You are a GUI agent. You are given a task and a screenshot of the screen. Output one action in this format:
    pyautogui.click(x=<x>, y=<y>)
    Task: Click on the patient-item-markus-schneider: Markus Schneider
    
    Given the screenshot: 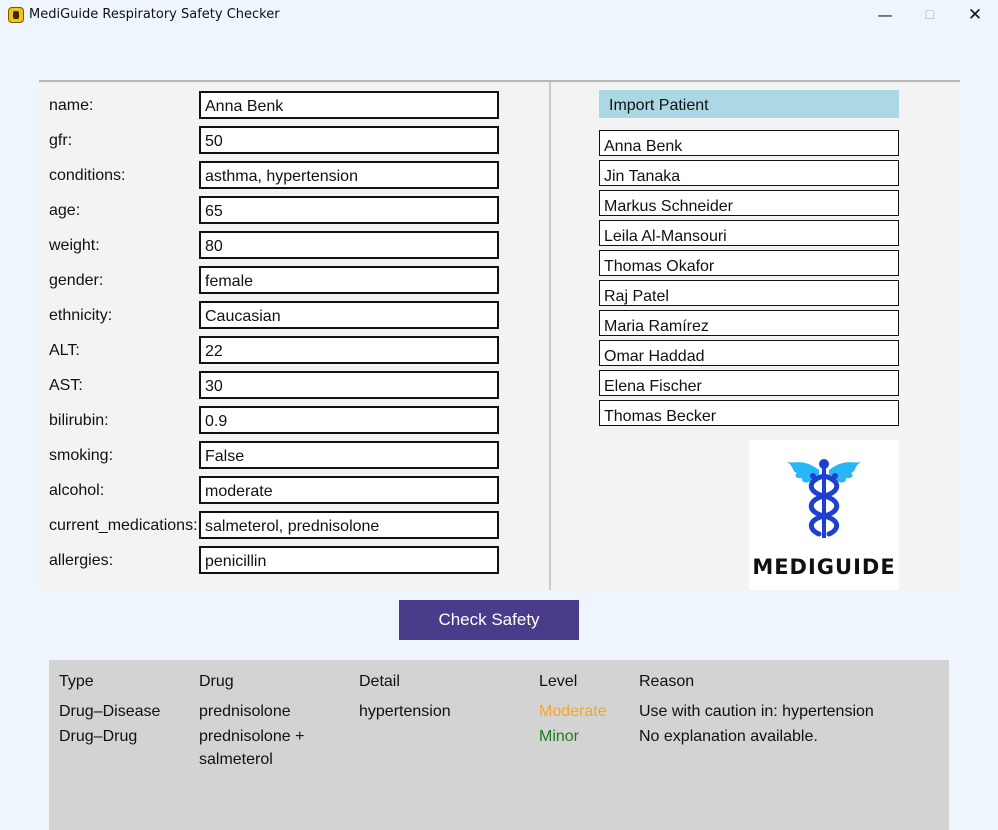 What is the action you would take?
    pyautogui.click(x=749, y=203)
    